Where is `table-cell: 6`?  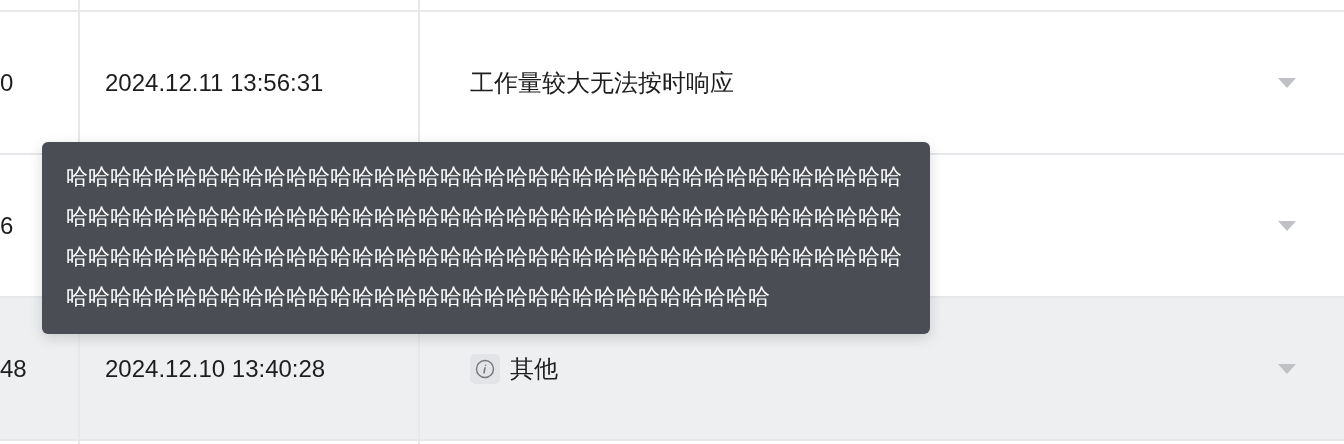
table-cell: 6 is located at coordinates (7, 225).